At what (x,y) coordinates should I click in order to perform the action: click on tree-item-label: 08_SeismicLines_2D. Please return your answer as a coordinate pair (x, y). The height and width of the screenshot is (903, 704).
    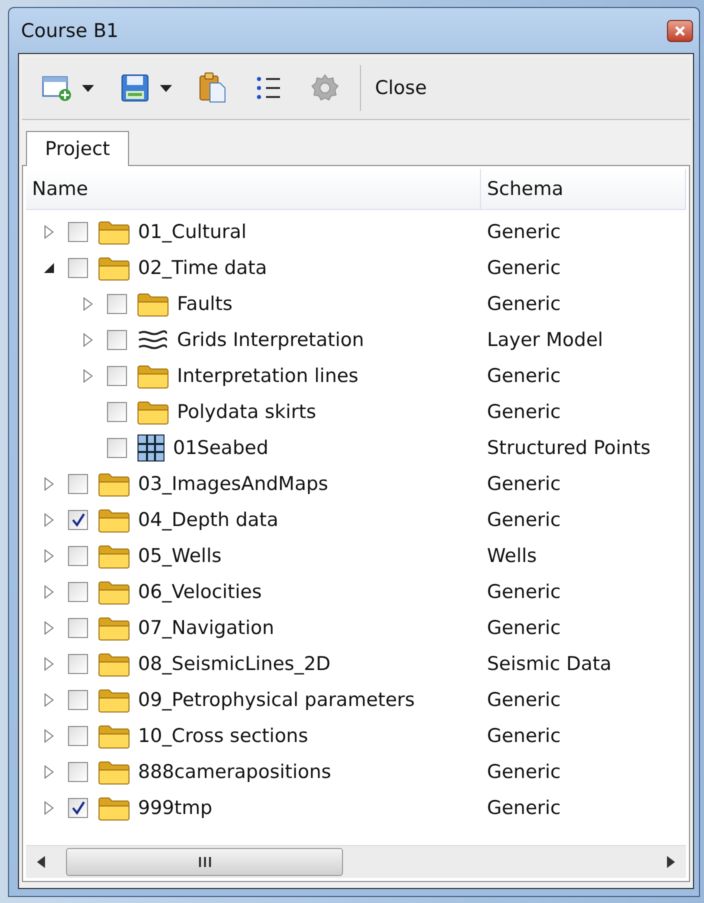
    Looking at the image, I should click on (234, 664).